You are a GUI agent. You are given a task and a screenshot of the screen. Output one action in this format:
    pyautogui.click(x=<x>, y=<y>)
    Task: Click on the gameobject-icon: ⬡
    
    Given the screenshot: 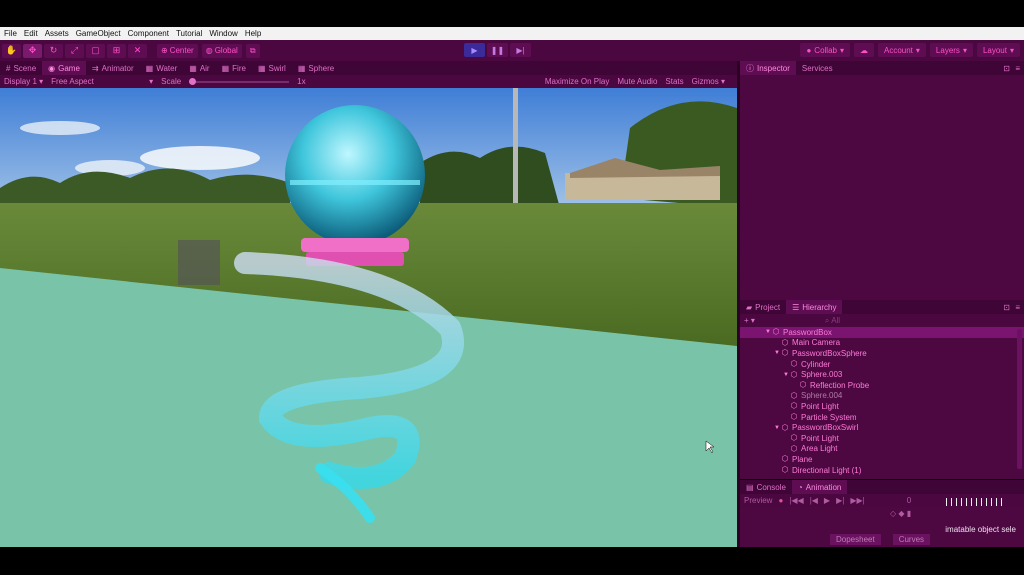 What is the action you would take?
    pyautogui.click(x=785, y=353)
    